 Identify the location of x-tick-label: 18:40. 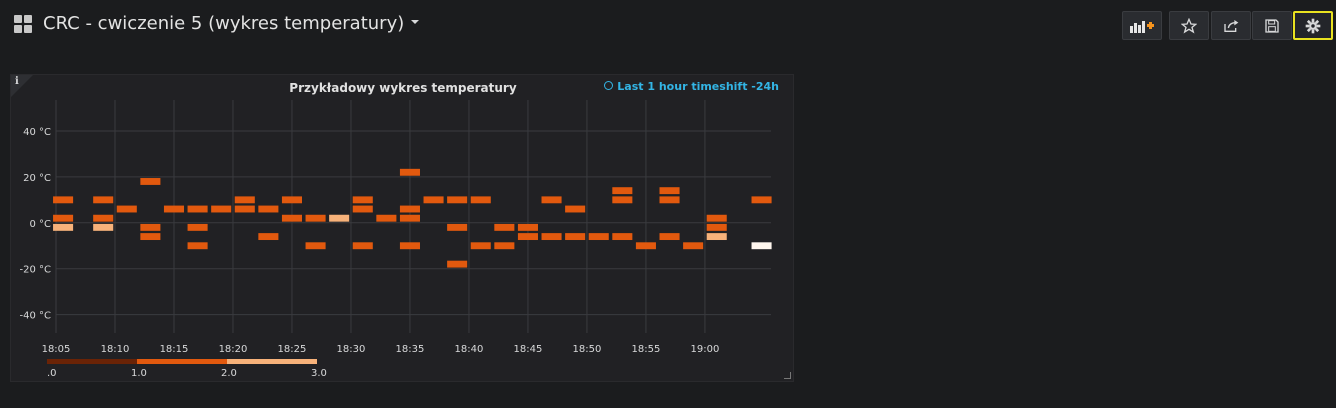
(469, 349).